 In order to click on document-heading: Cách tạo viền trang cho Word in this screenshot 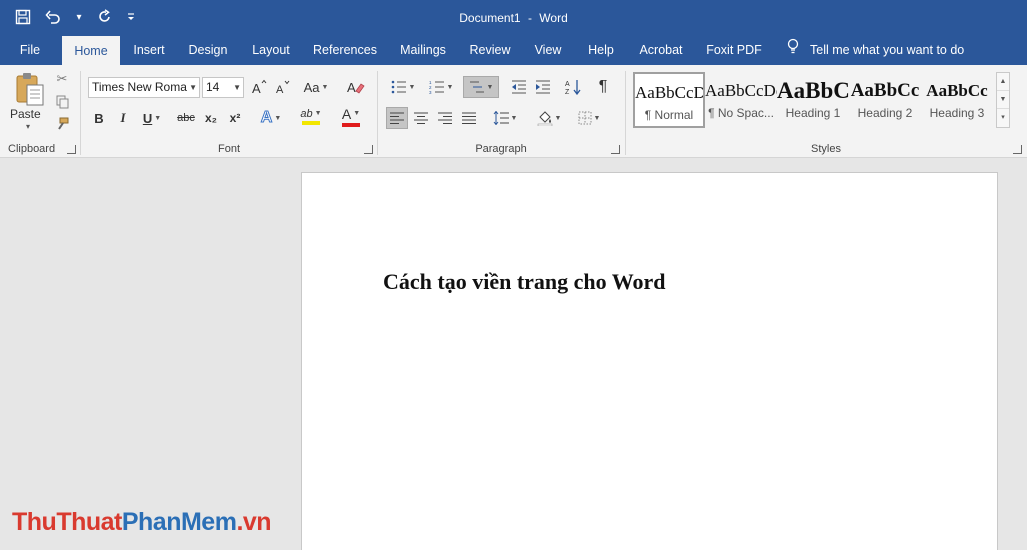, I will do `click(524, 282)`.